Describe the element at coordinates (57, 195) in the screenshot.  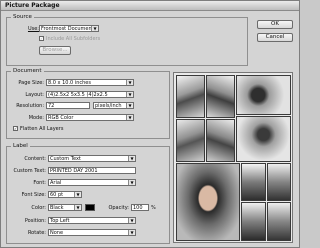
I see `font-size-value: 60 pt` at that location.